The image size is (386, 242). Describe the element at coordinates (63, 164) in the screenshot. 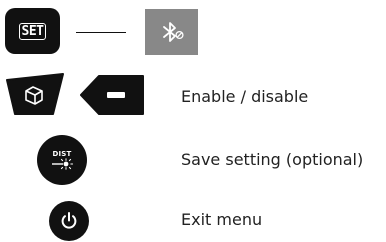

I see `laser-icon` at that location.